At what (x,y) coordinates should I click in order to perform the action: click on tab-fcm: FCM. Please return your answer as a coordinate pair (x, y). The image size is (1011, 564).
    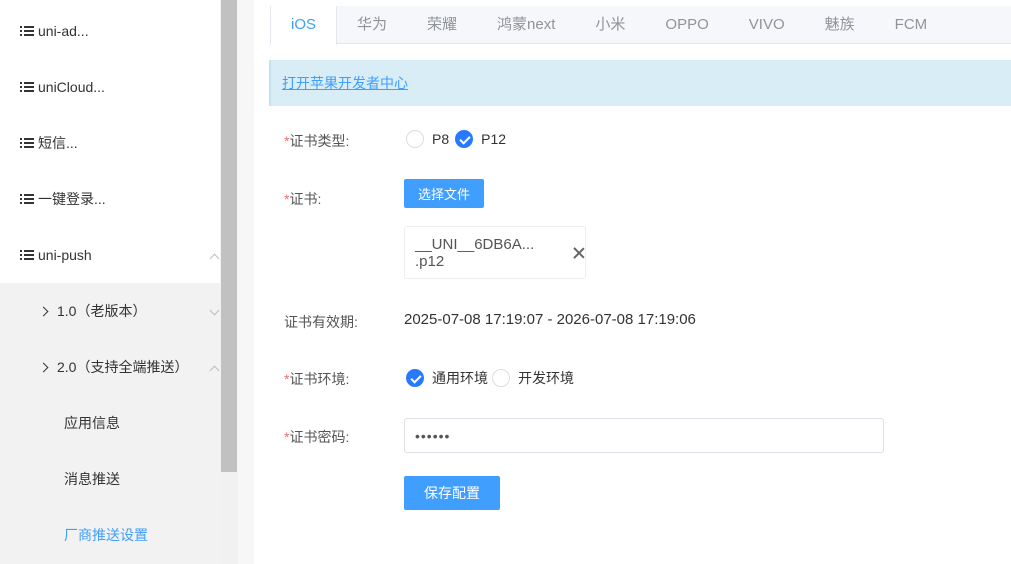
    Looking at the image, I should click on (911, 25).